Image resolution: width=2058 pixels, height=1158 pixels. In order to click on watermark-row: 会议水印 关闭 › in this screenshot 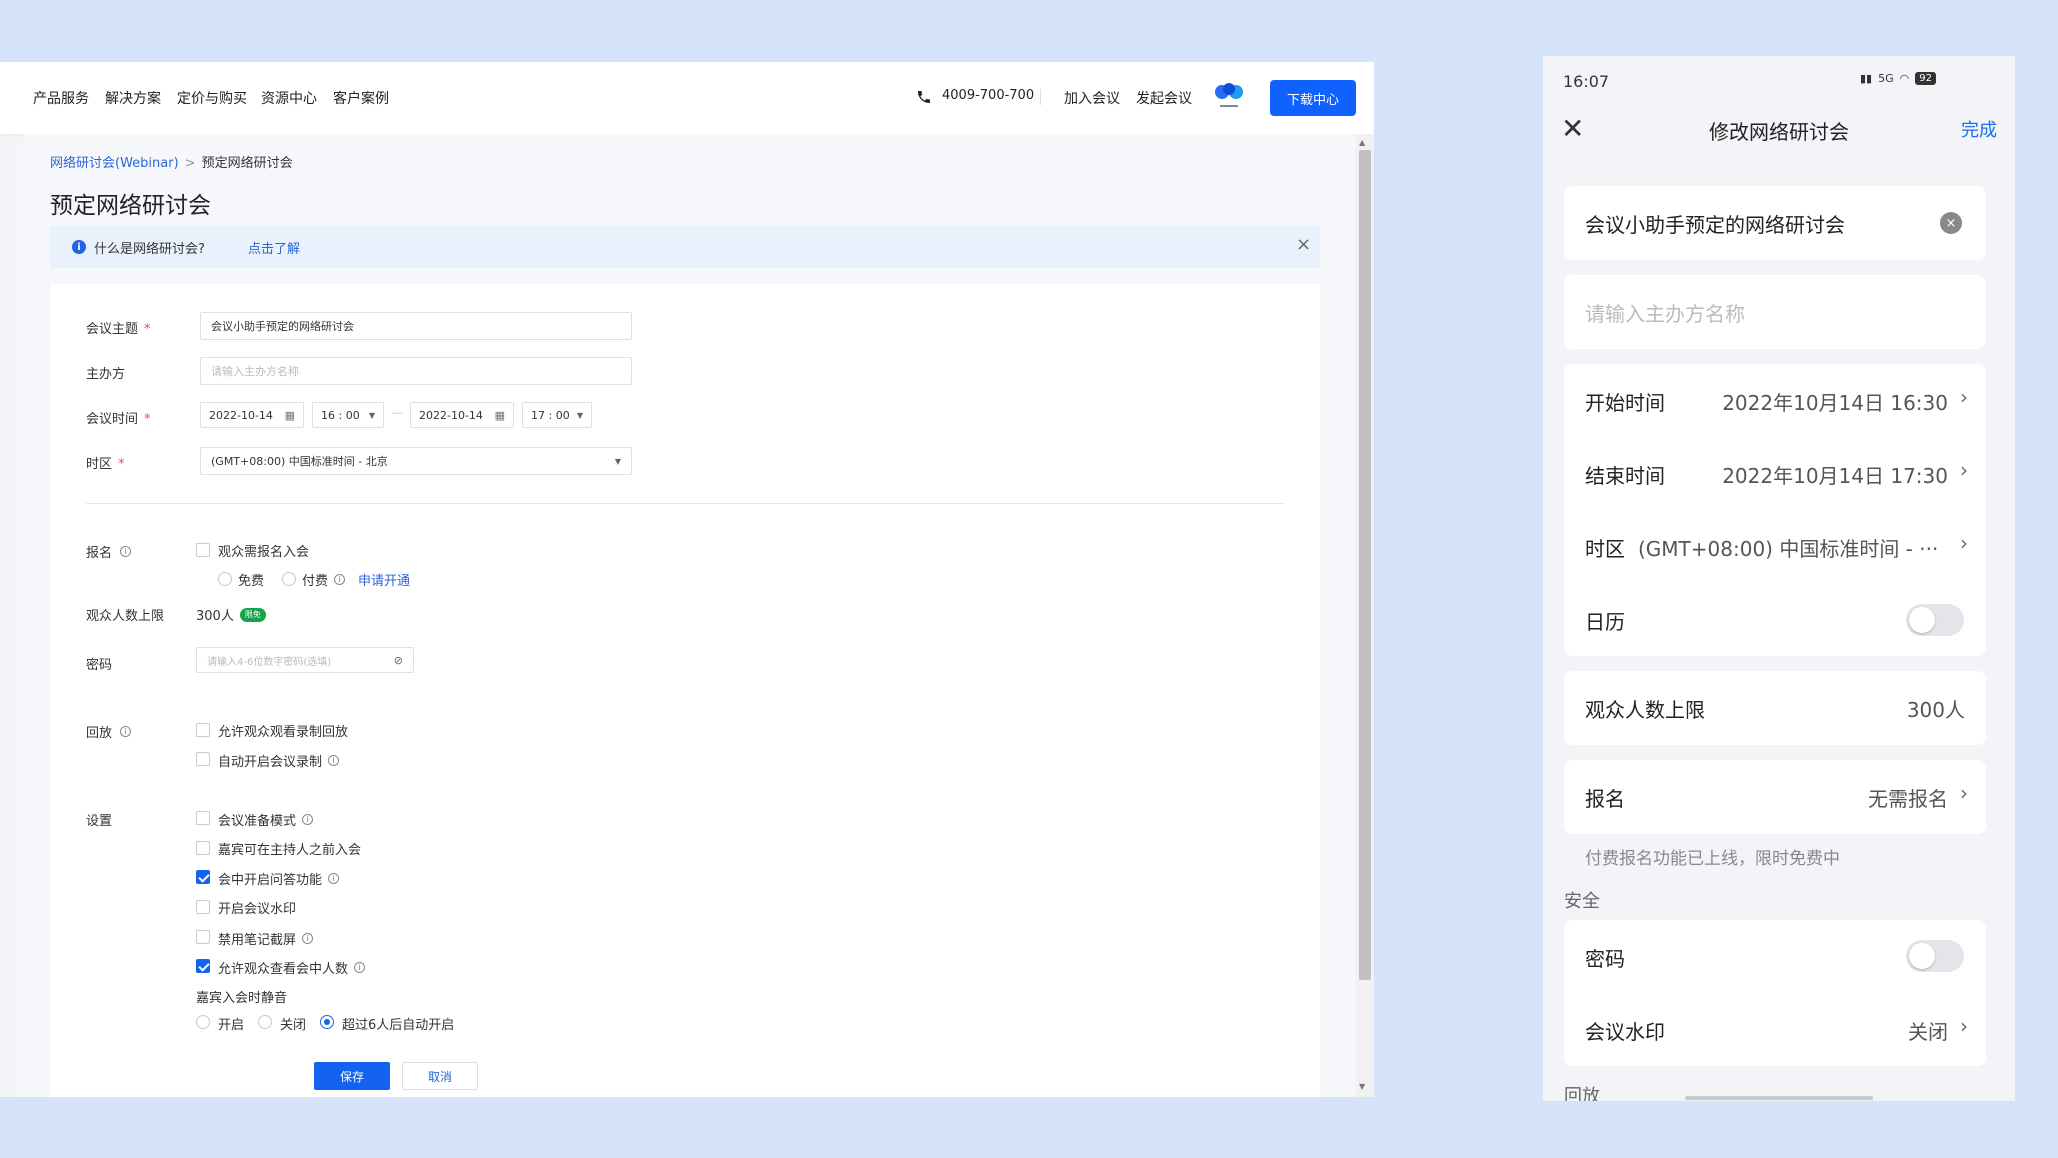, I will do `click(1775, 1029)`.